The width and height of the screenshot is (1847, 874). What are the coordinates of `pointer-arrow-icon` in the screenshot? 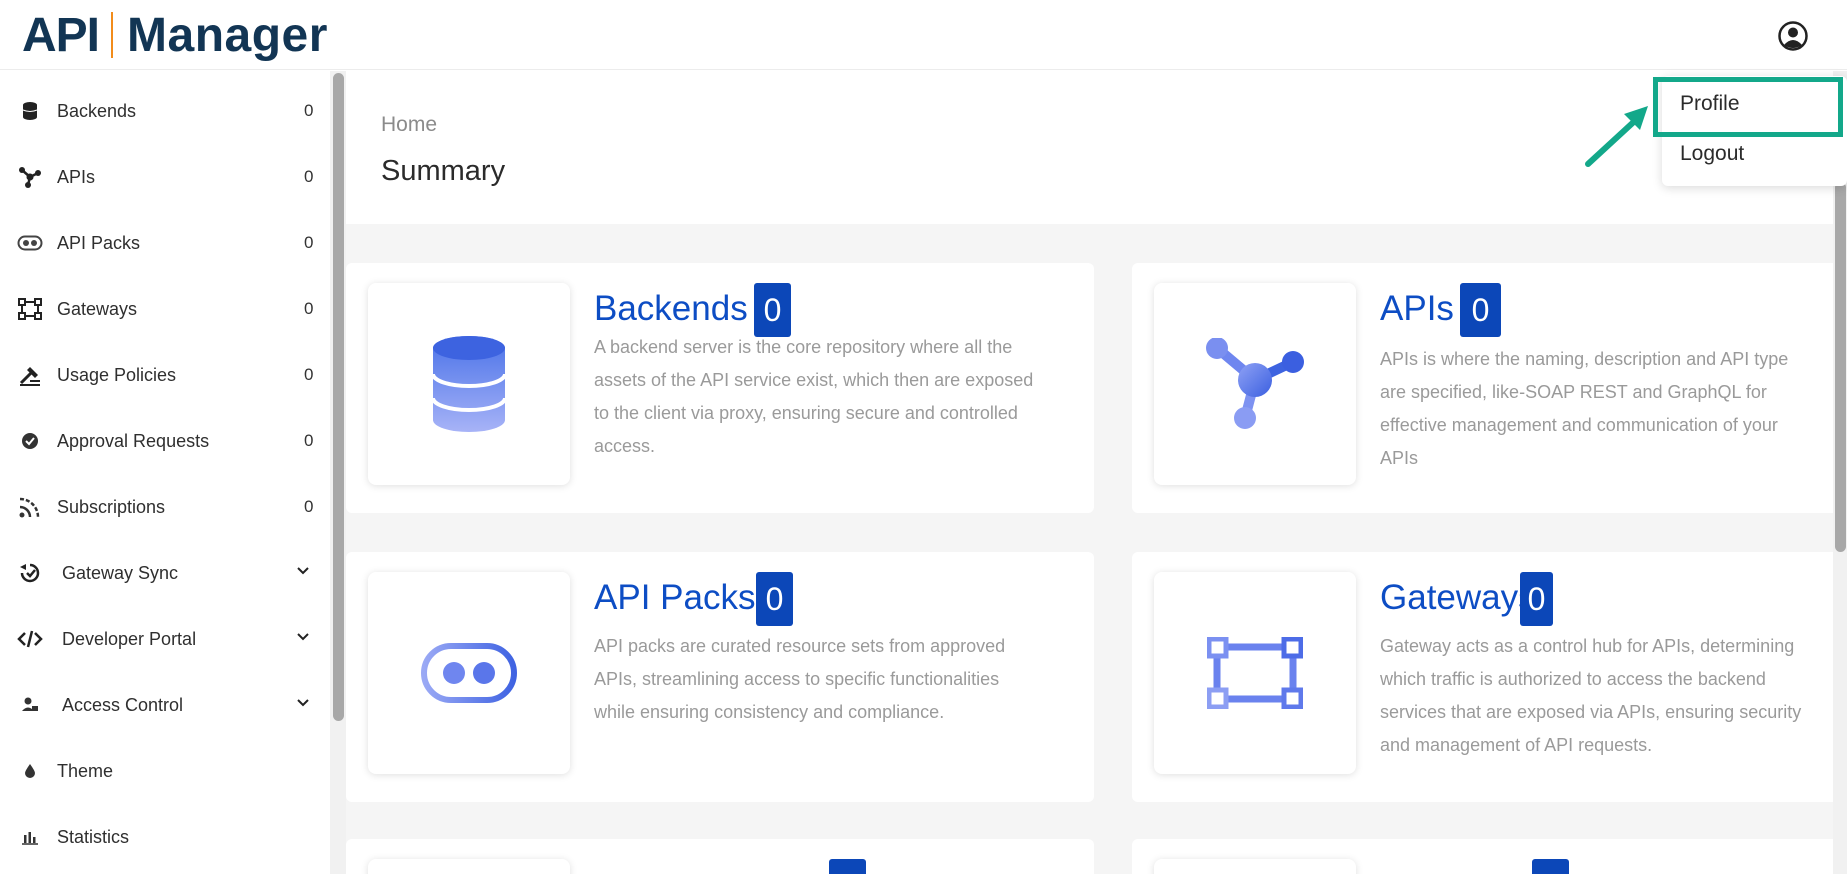 It's located at (1616, 136).